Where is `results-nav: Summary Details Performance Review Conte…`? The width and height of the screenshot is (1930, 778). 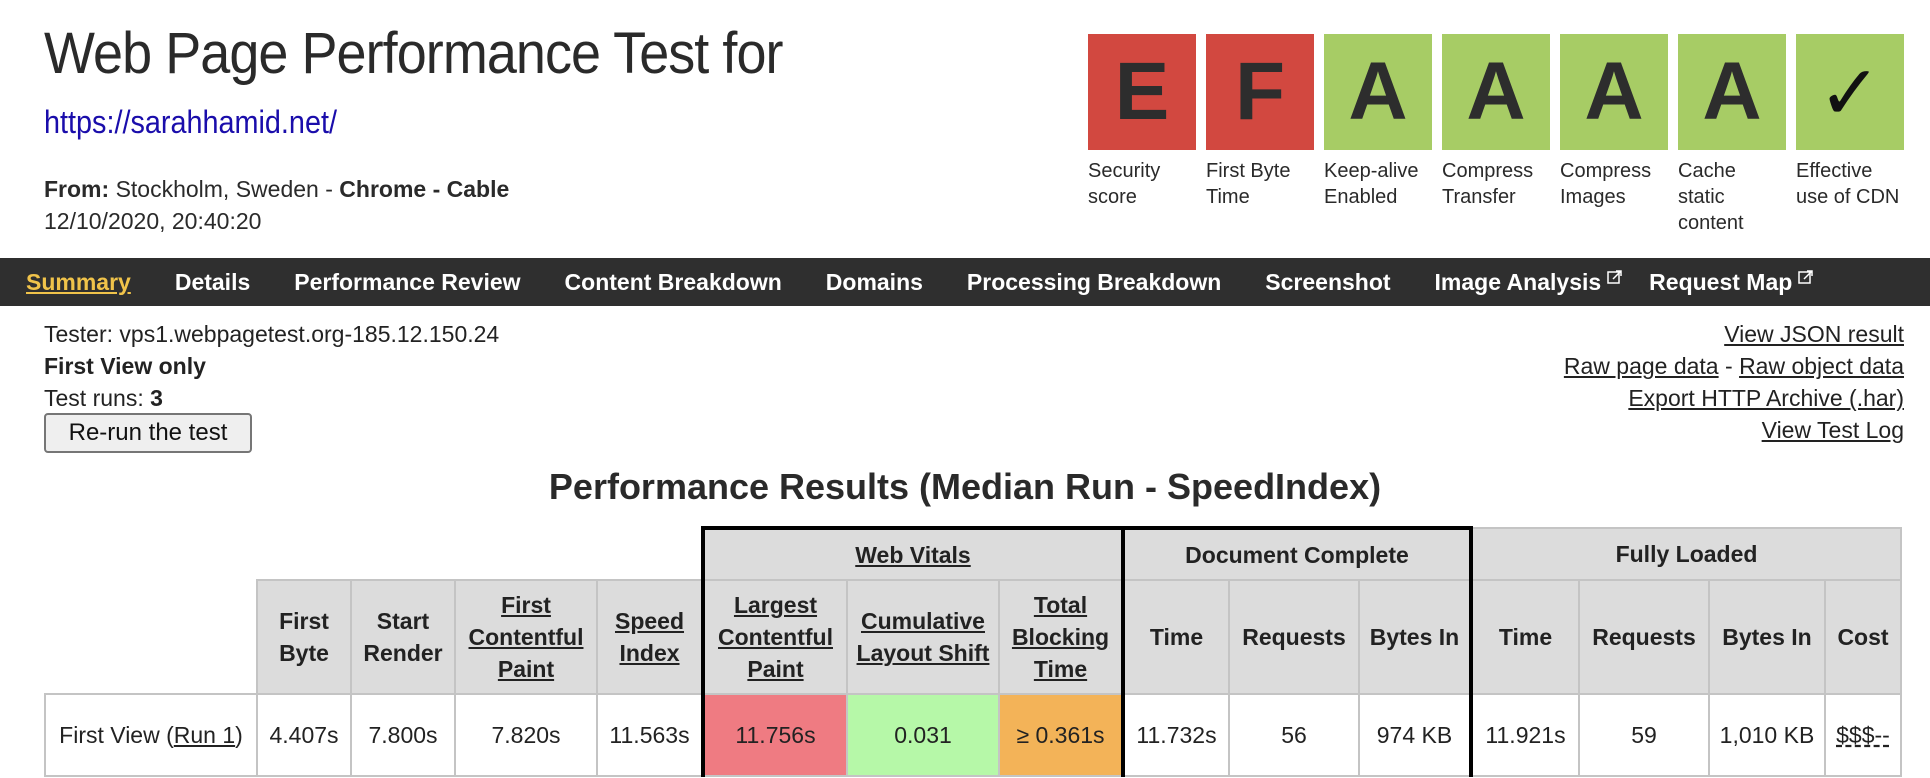
results-nav: Summary Details Performance Review Conte… is located at coordinates (965, 282).